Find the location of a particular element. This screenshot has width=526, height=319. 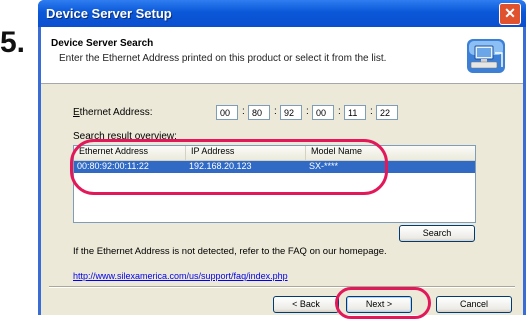

ethernet-octet-1: 00 is located at coordinates (227, 112).